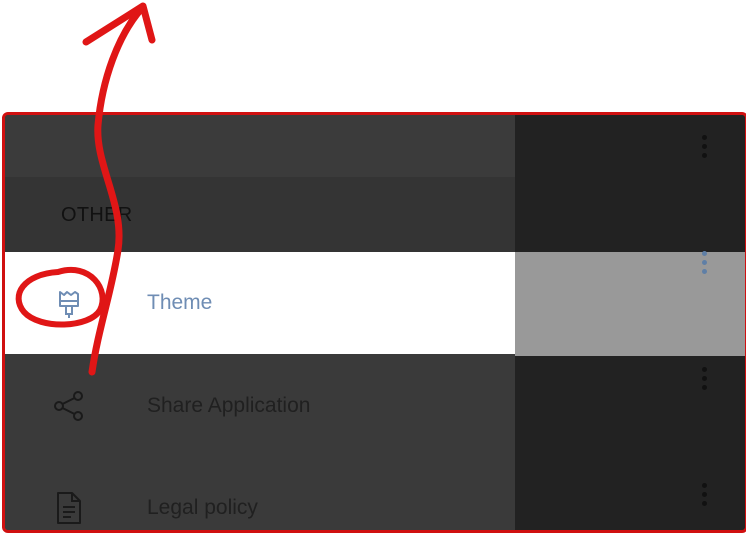 The width and height of the screenshot is (746, 533). What do you see at coordinates (180, 302) in the screenshot?
I see `menu-item-label: Theme` at bounding box center [180, 302].